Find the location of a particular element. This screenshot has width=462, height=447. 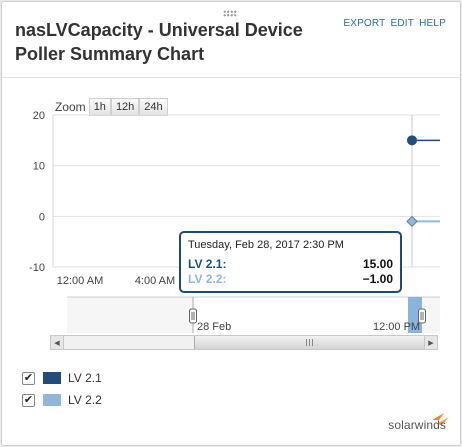

legend-item: ✔ LV 2.1 is located at coordinates (62, 378).